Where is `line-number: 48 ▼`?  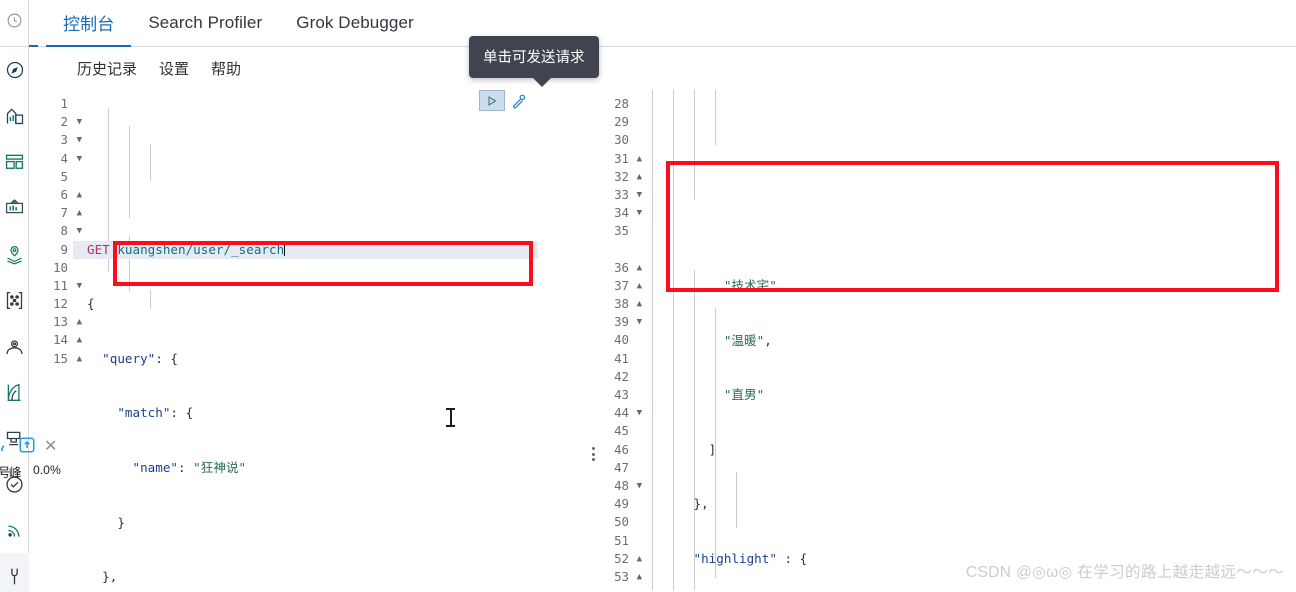 line-number: 48 ▼ is located at coordinates (613, 486).